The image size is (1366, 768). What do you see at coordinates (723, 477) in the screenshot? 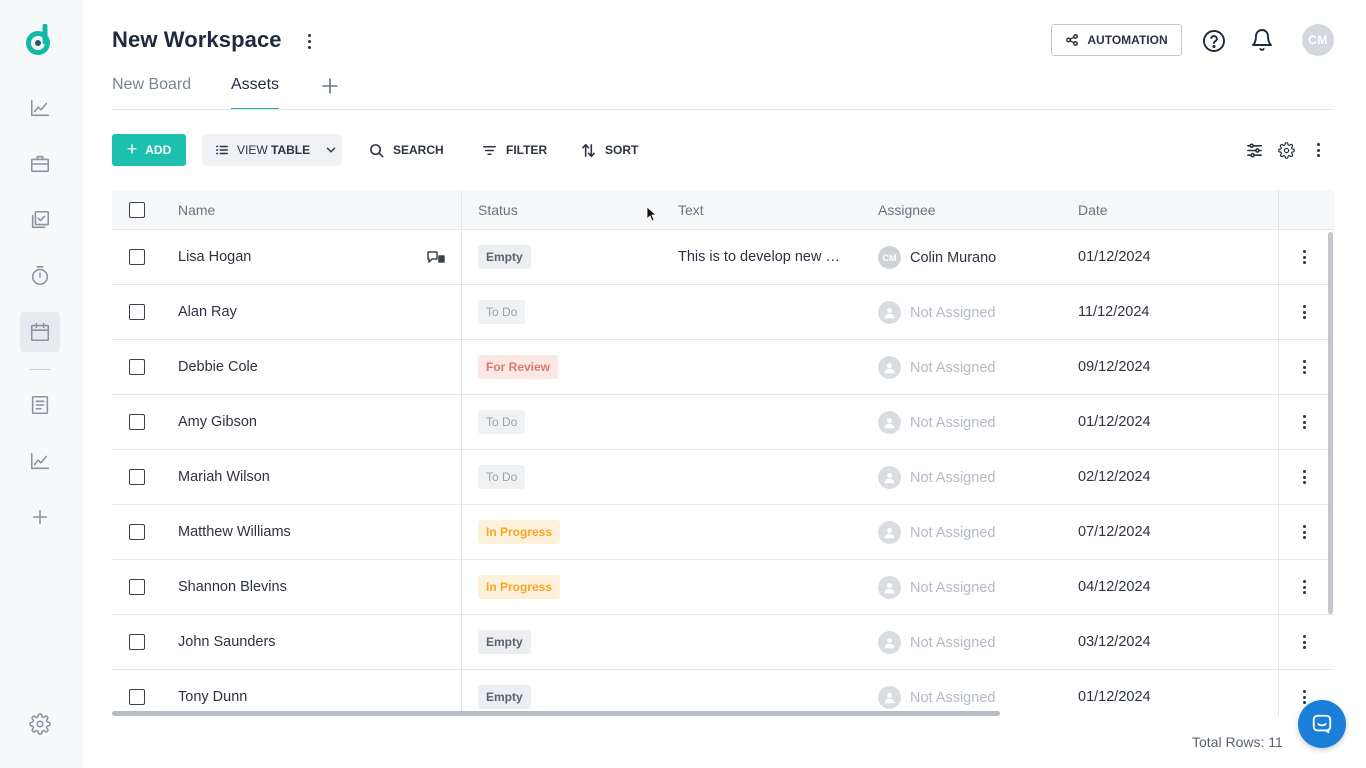
I see `table-row: Mariah Wilson To Do Not Assigned 02/12/2024` at bounding box center [723, 477].